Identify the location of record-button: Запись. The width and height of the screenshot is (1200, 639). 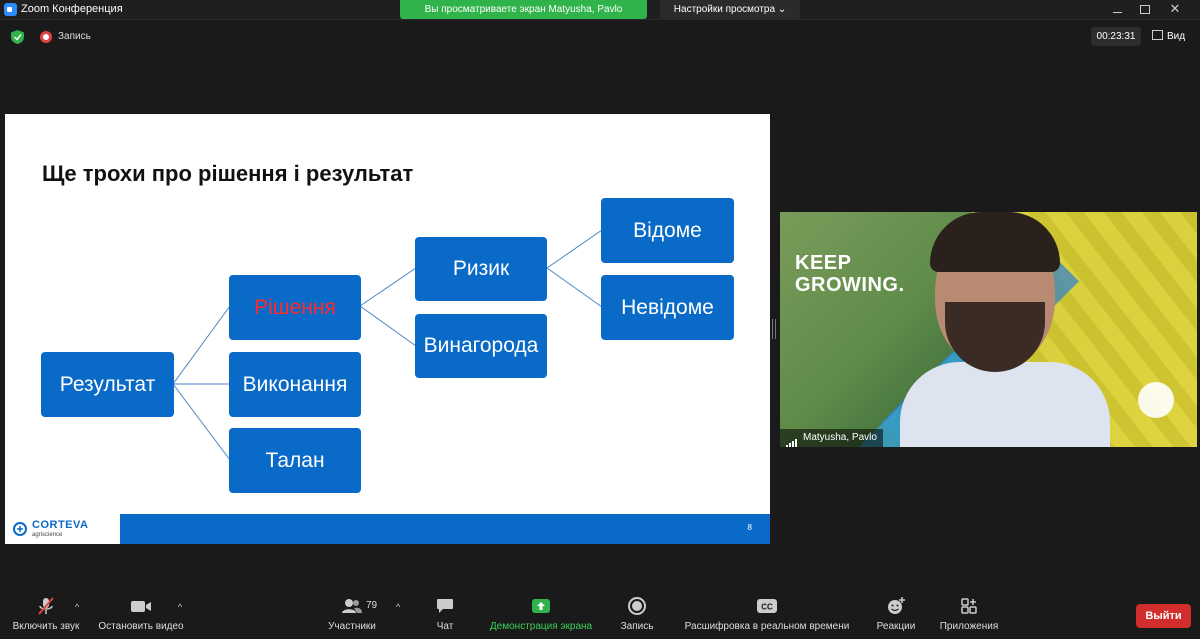
(637, 614).